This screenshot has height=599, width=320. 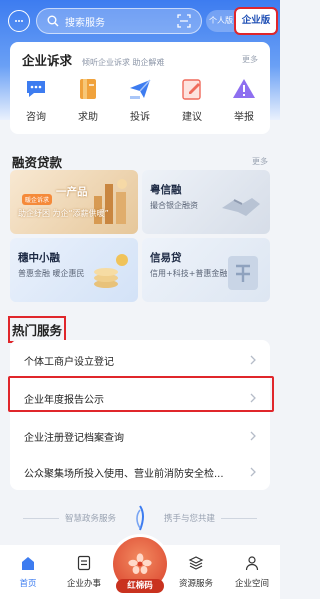 What do you see at coordinates (88, 117) in the screenshot?
I see `appeal-help-label: 求助` at bounding box center [88, 117].